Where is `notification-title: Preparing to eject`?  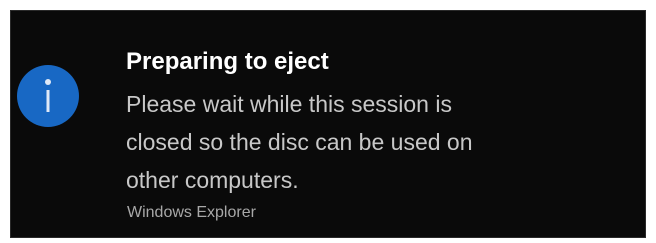
notification-title: Preparing to eject is located at coordinates (227, 61).